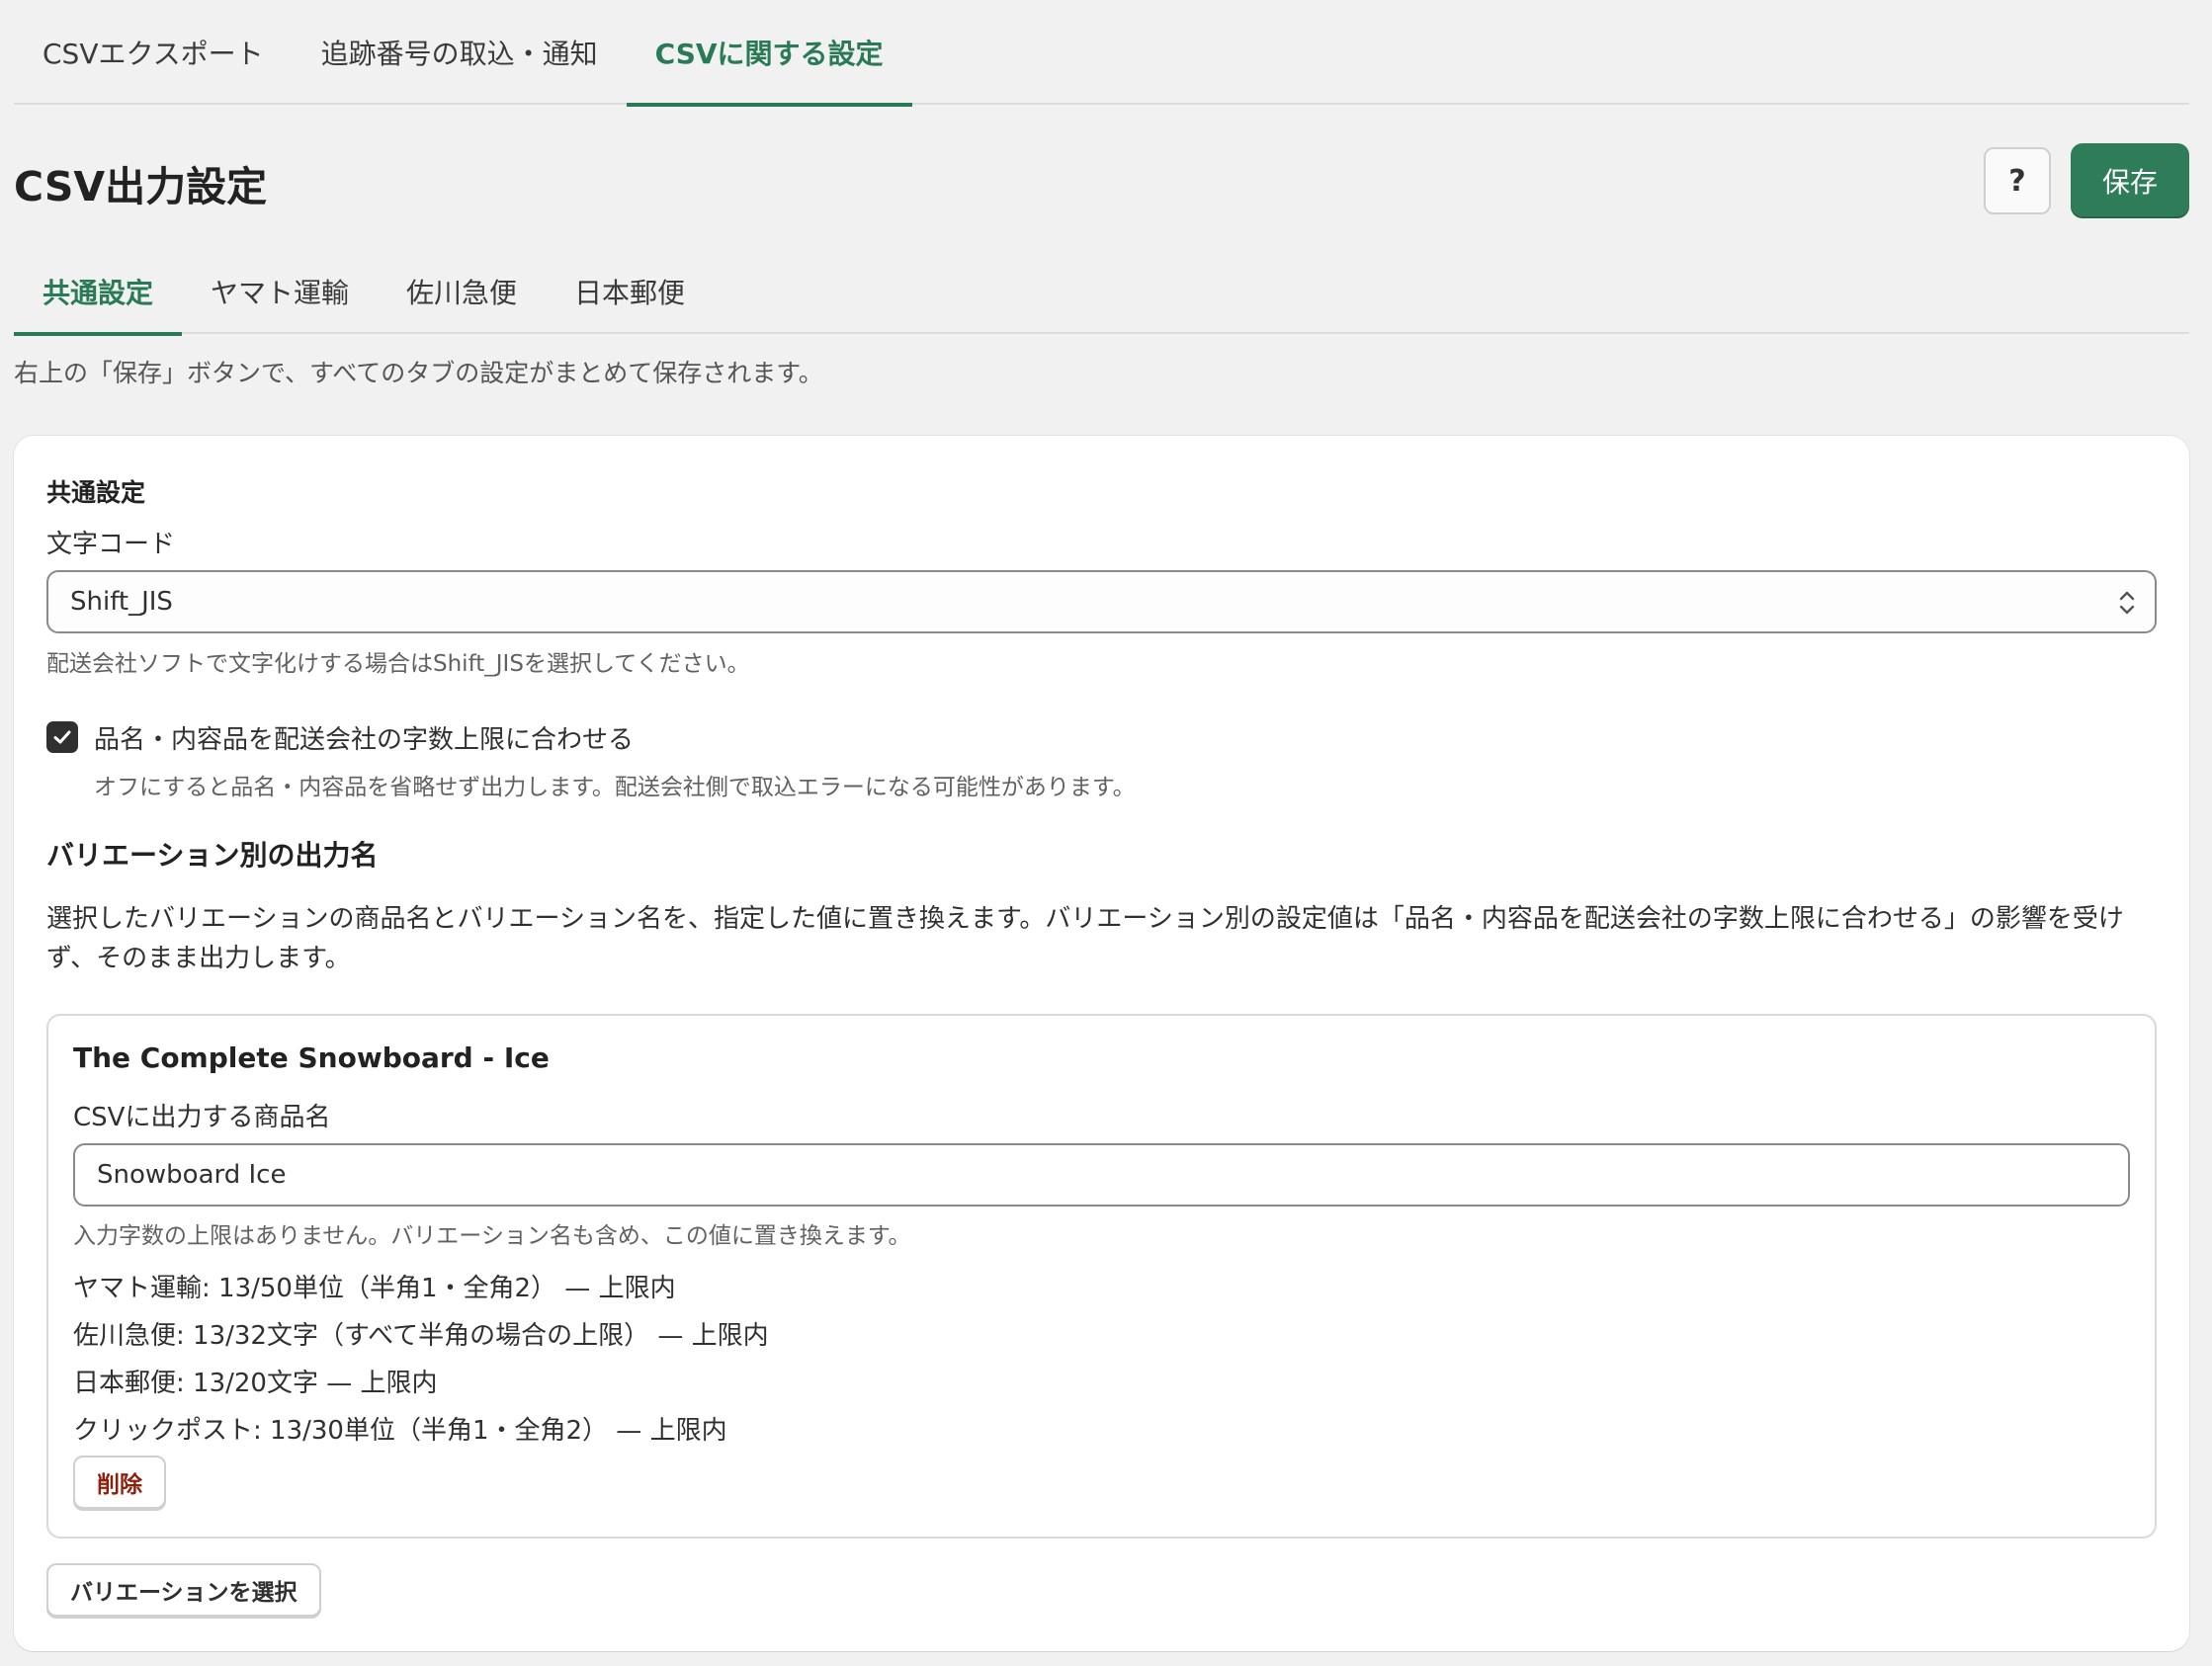 The height and width of the screenshot is (1666, 2212). What do you see at coordinates (1101, 293) in the screenshot?
I see `carrier-tabs: 共通設定 ヤマト運輸 佐川急便 日本郵便` at bounding box center [1101, 293].